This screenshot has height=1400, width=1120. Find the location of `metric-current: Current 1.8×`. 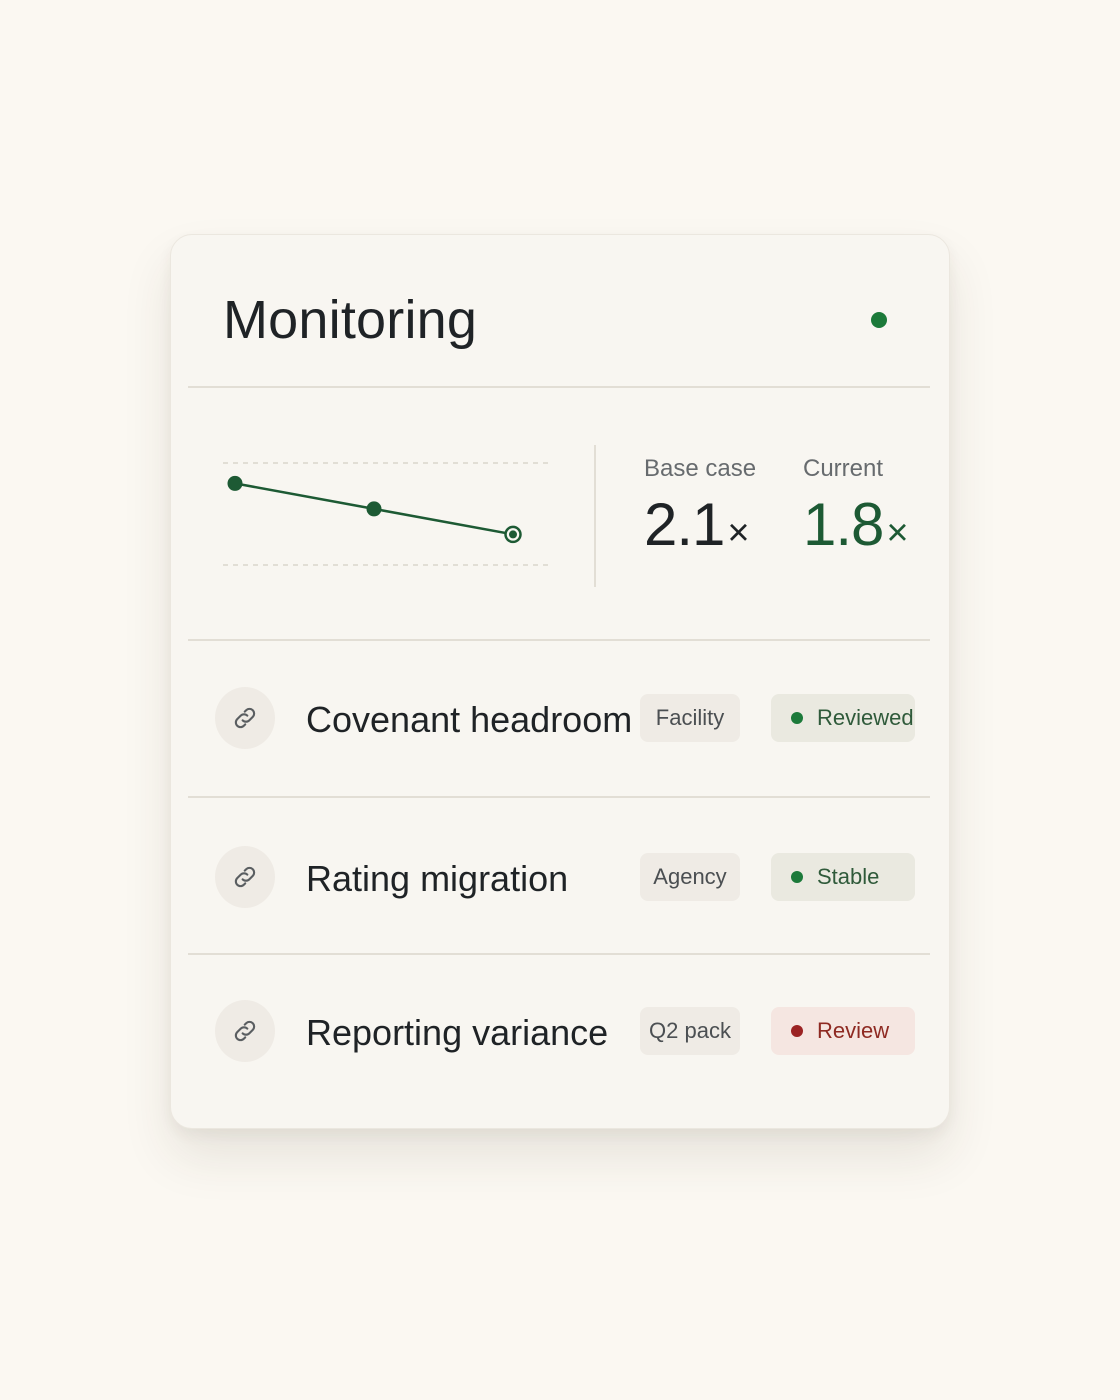

metric-current: Current 1.8× is located at coordinates (856, 505).